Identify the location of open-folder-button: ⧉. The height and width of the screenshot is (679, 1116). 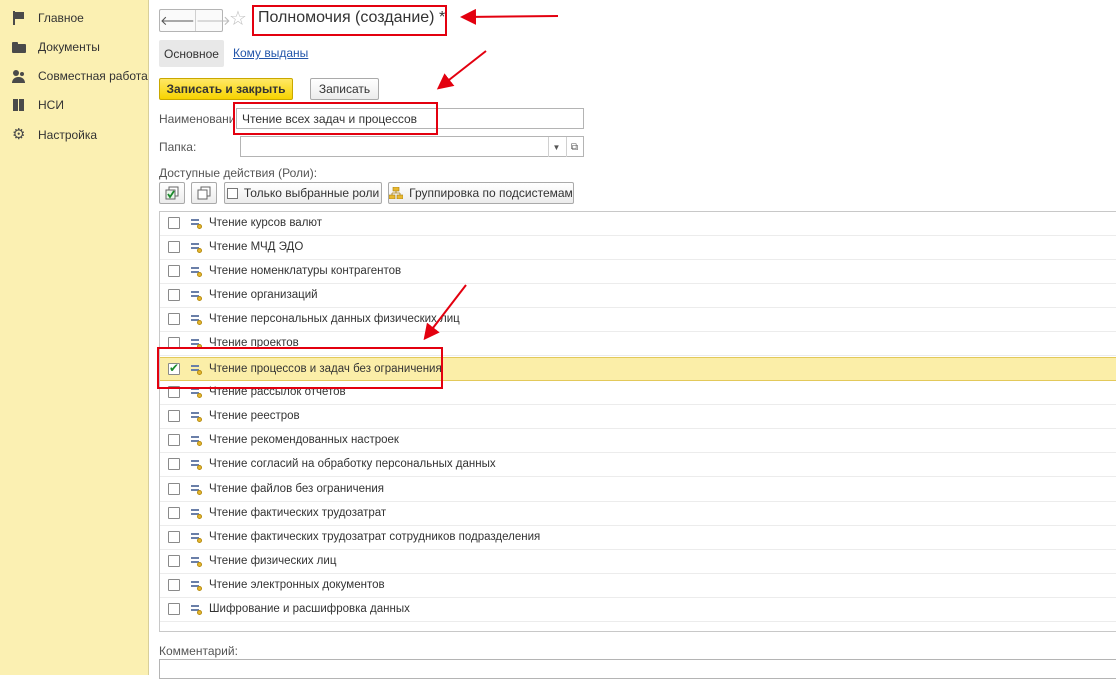
(574, 147).